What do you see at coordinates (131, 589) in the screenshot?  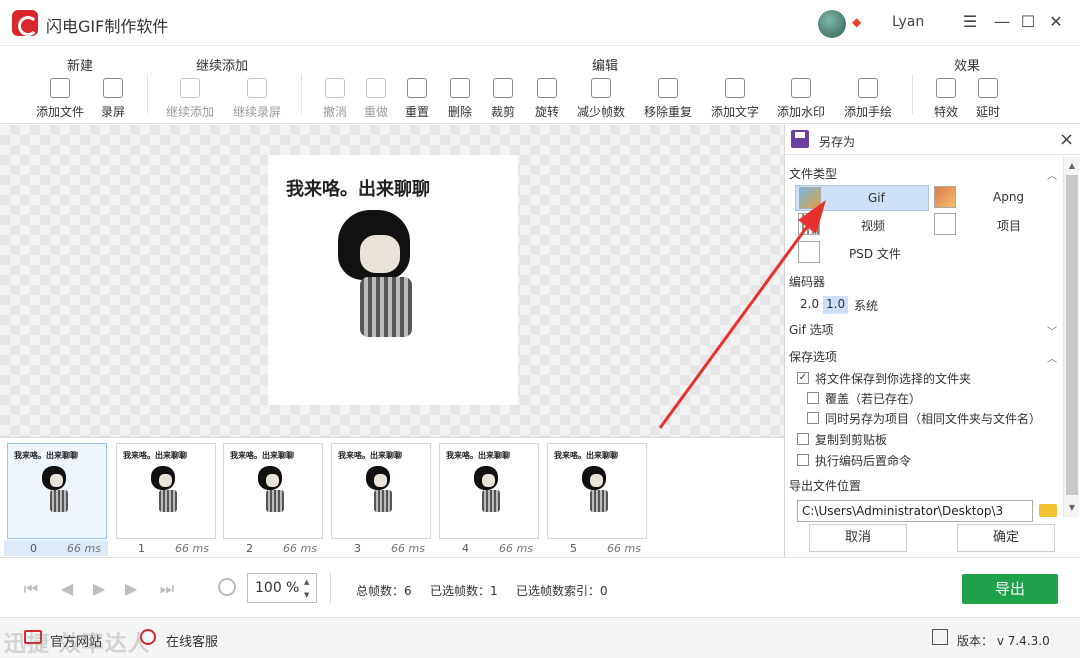 I see `next-frame-icon: ▶` at bounding box center [131, 589].